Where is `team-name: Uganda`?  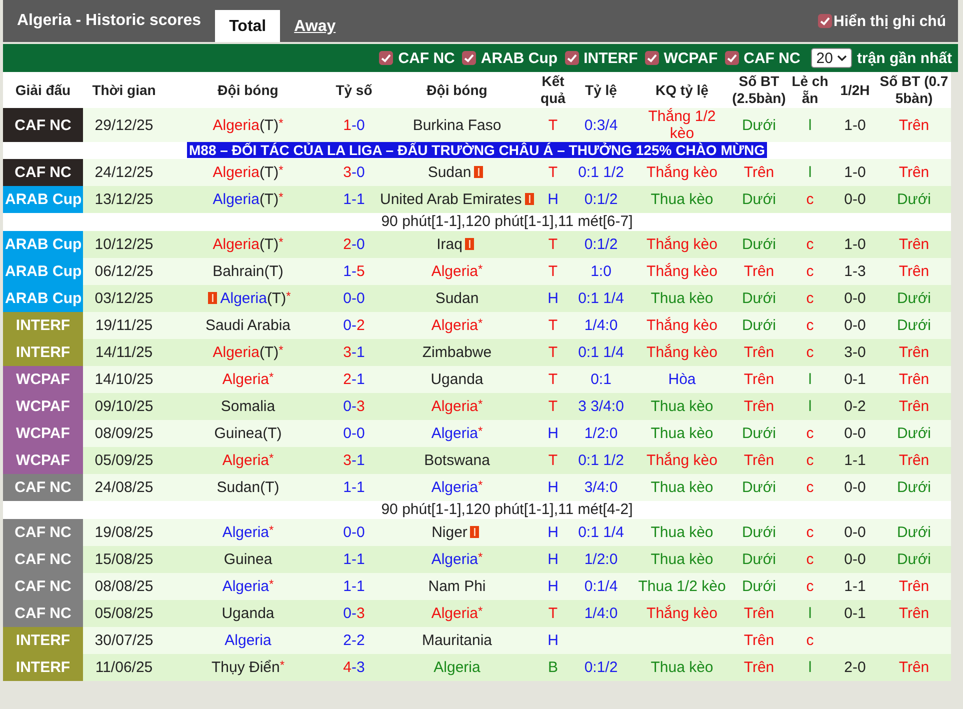
team-name: Uganda is located at coordinates (457, 379).